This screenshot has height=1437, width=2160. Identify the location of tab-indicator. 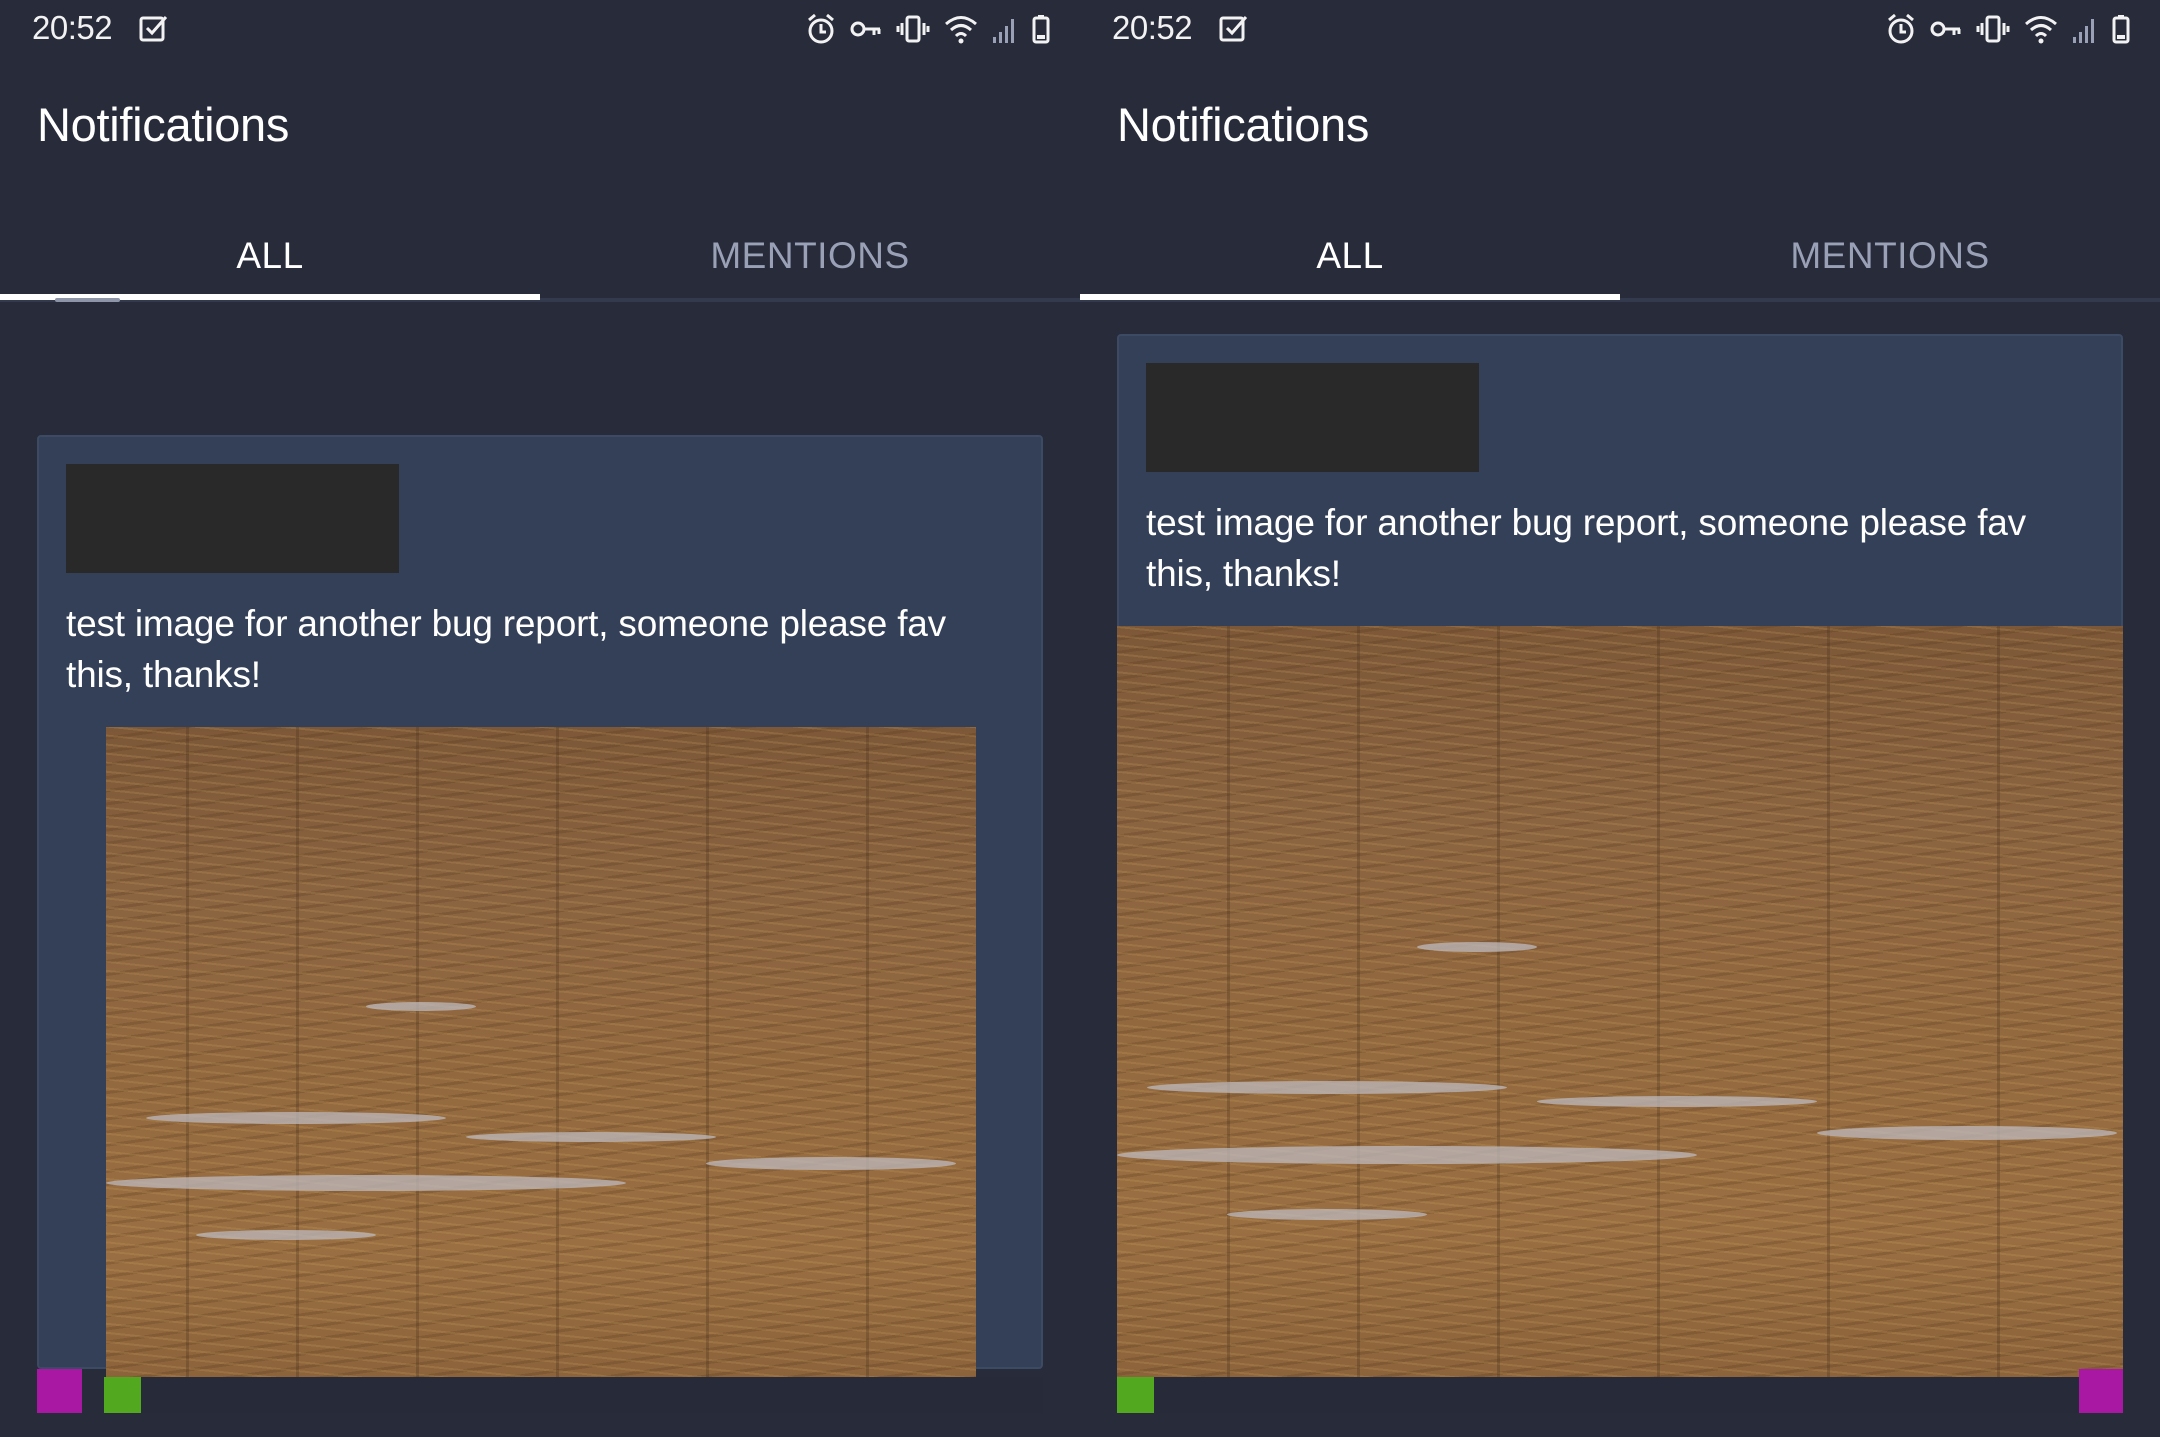
(1350, 297).